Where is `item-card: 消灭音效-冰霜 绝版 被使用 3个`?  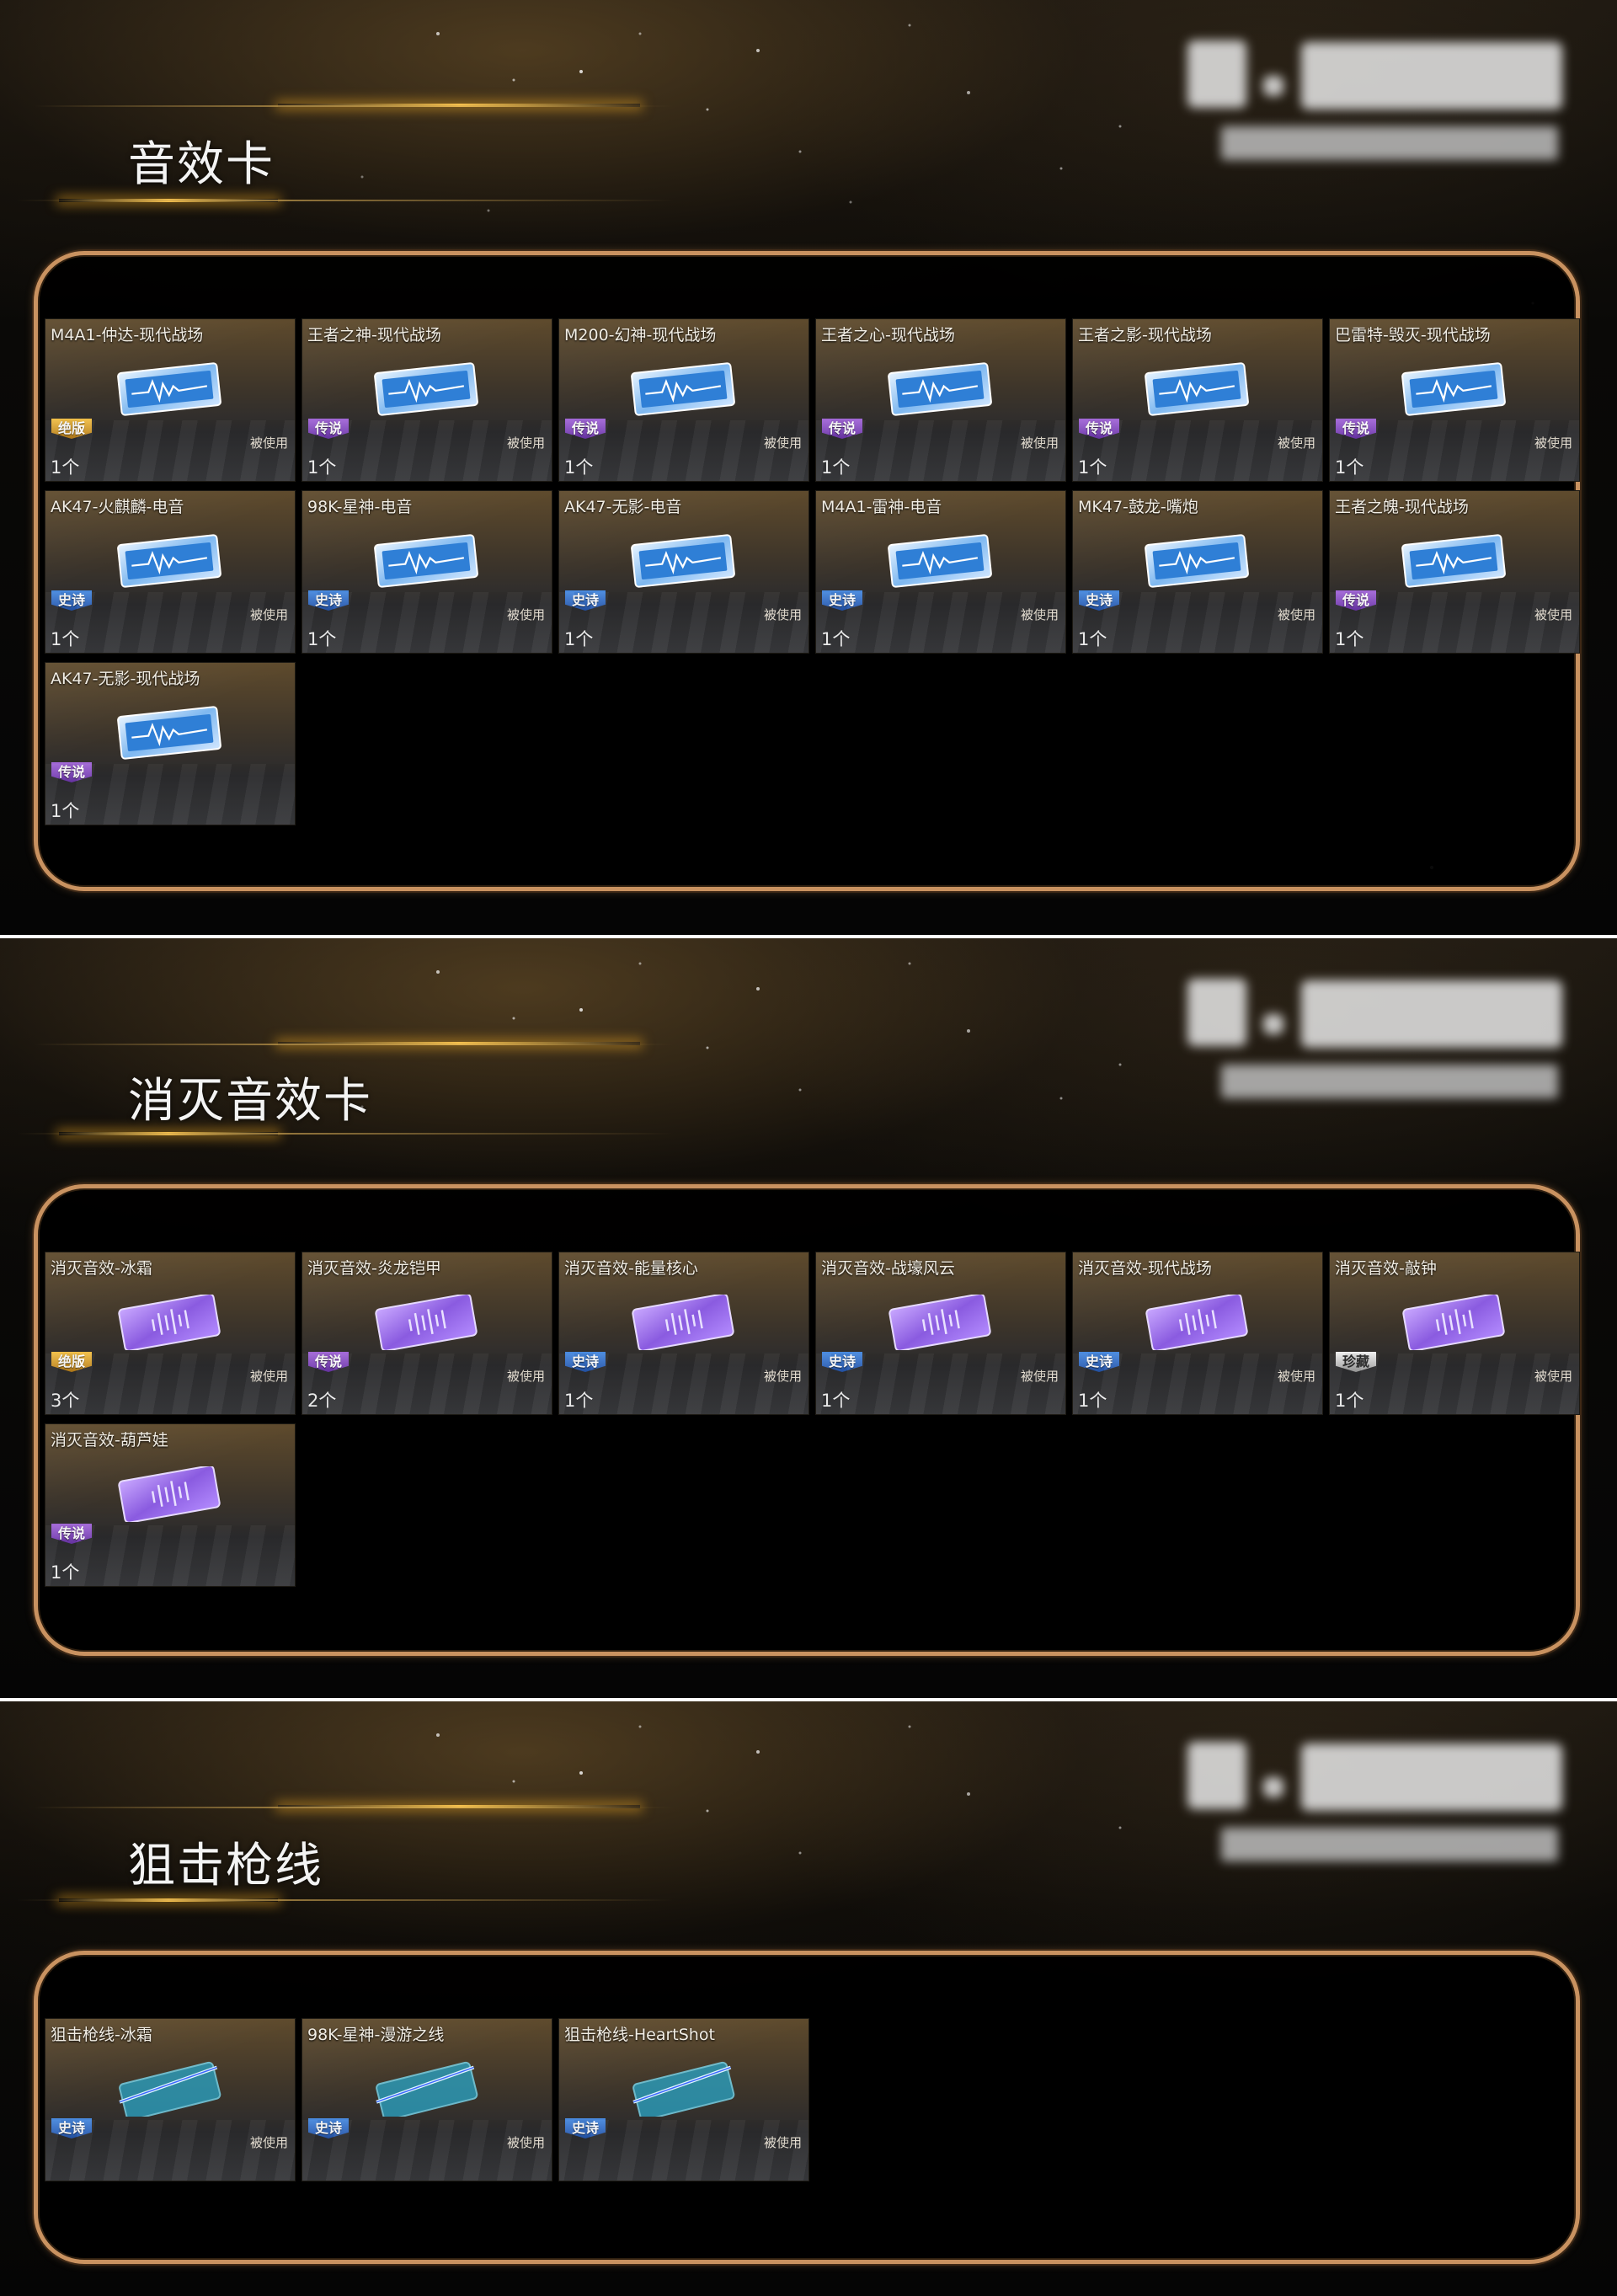 item-card: 消灭音效-冰霜 绝版 被使用 3个 is located at coordinates (170, 1333).